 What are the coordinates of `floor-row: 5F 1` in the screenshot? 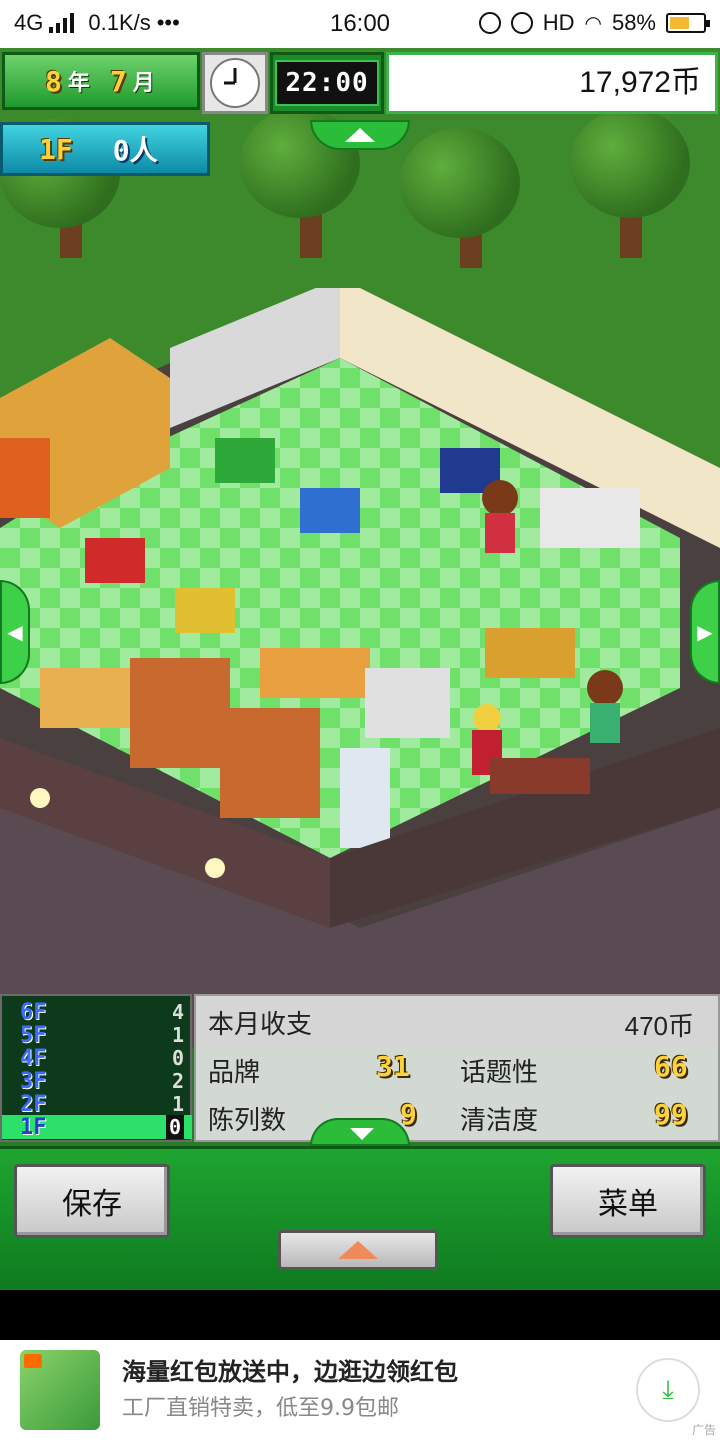 It's located at (97, 1035).